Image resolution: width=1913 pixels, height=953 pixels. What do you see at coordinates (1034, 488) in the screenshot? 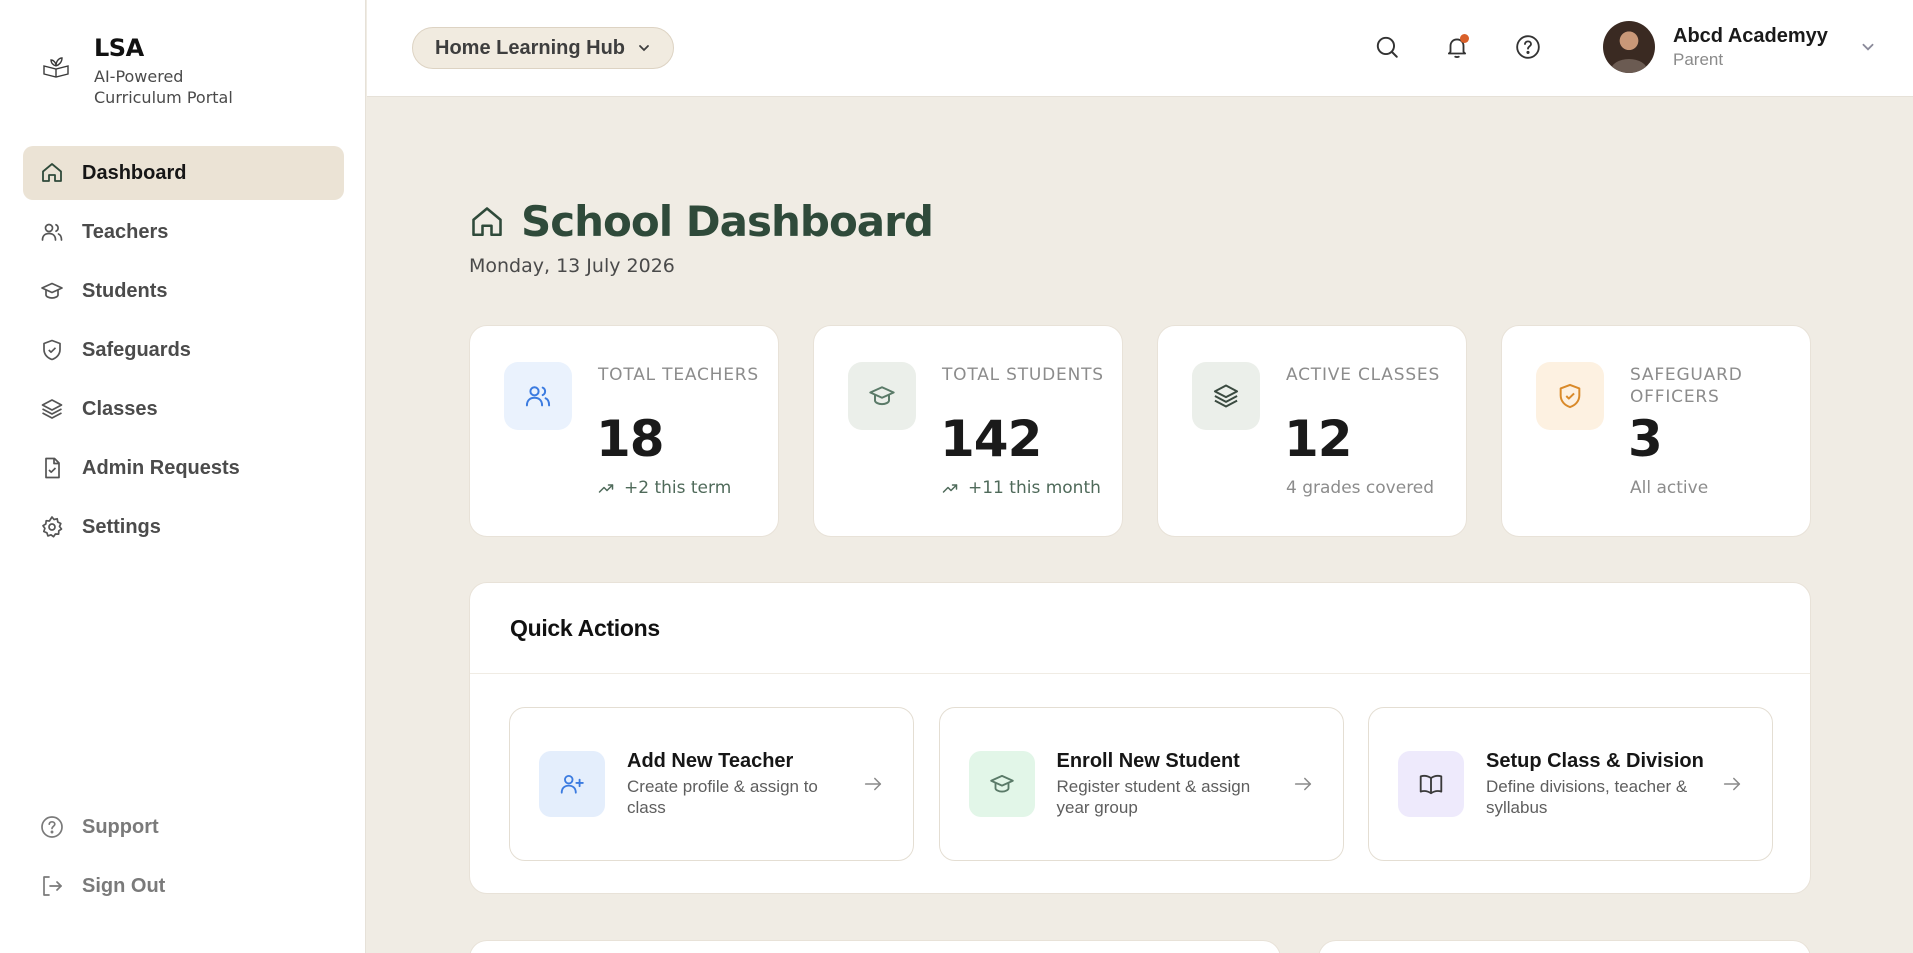
I see `stat-subtext: +11 this month` at bounding box center [1034, 488].